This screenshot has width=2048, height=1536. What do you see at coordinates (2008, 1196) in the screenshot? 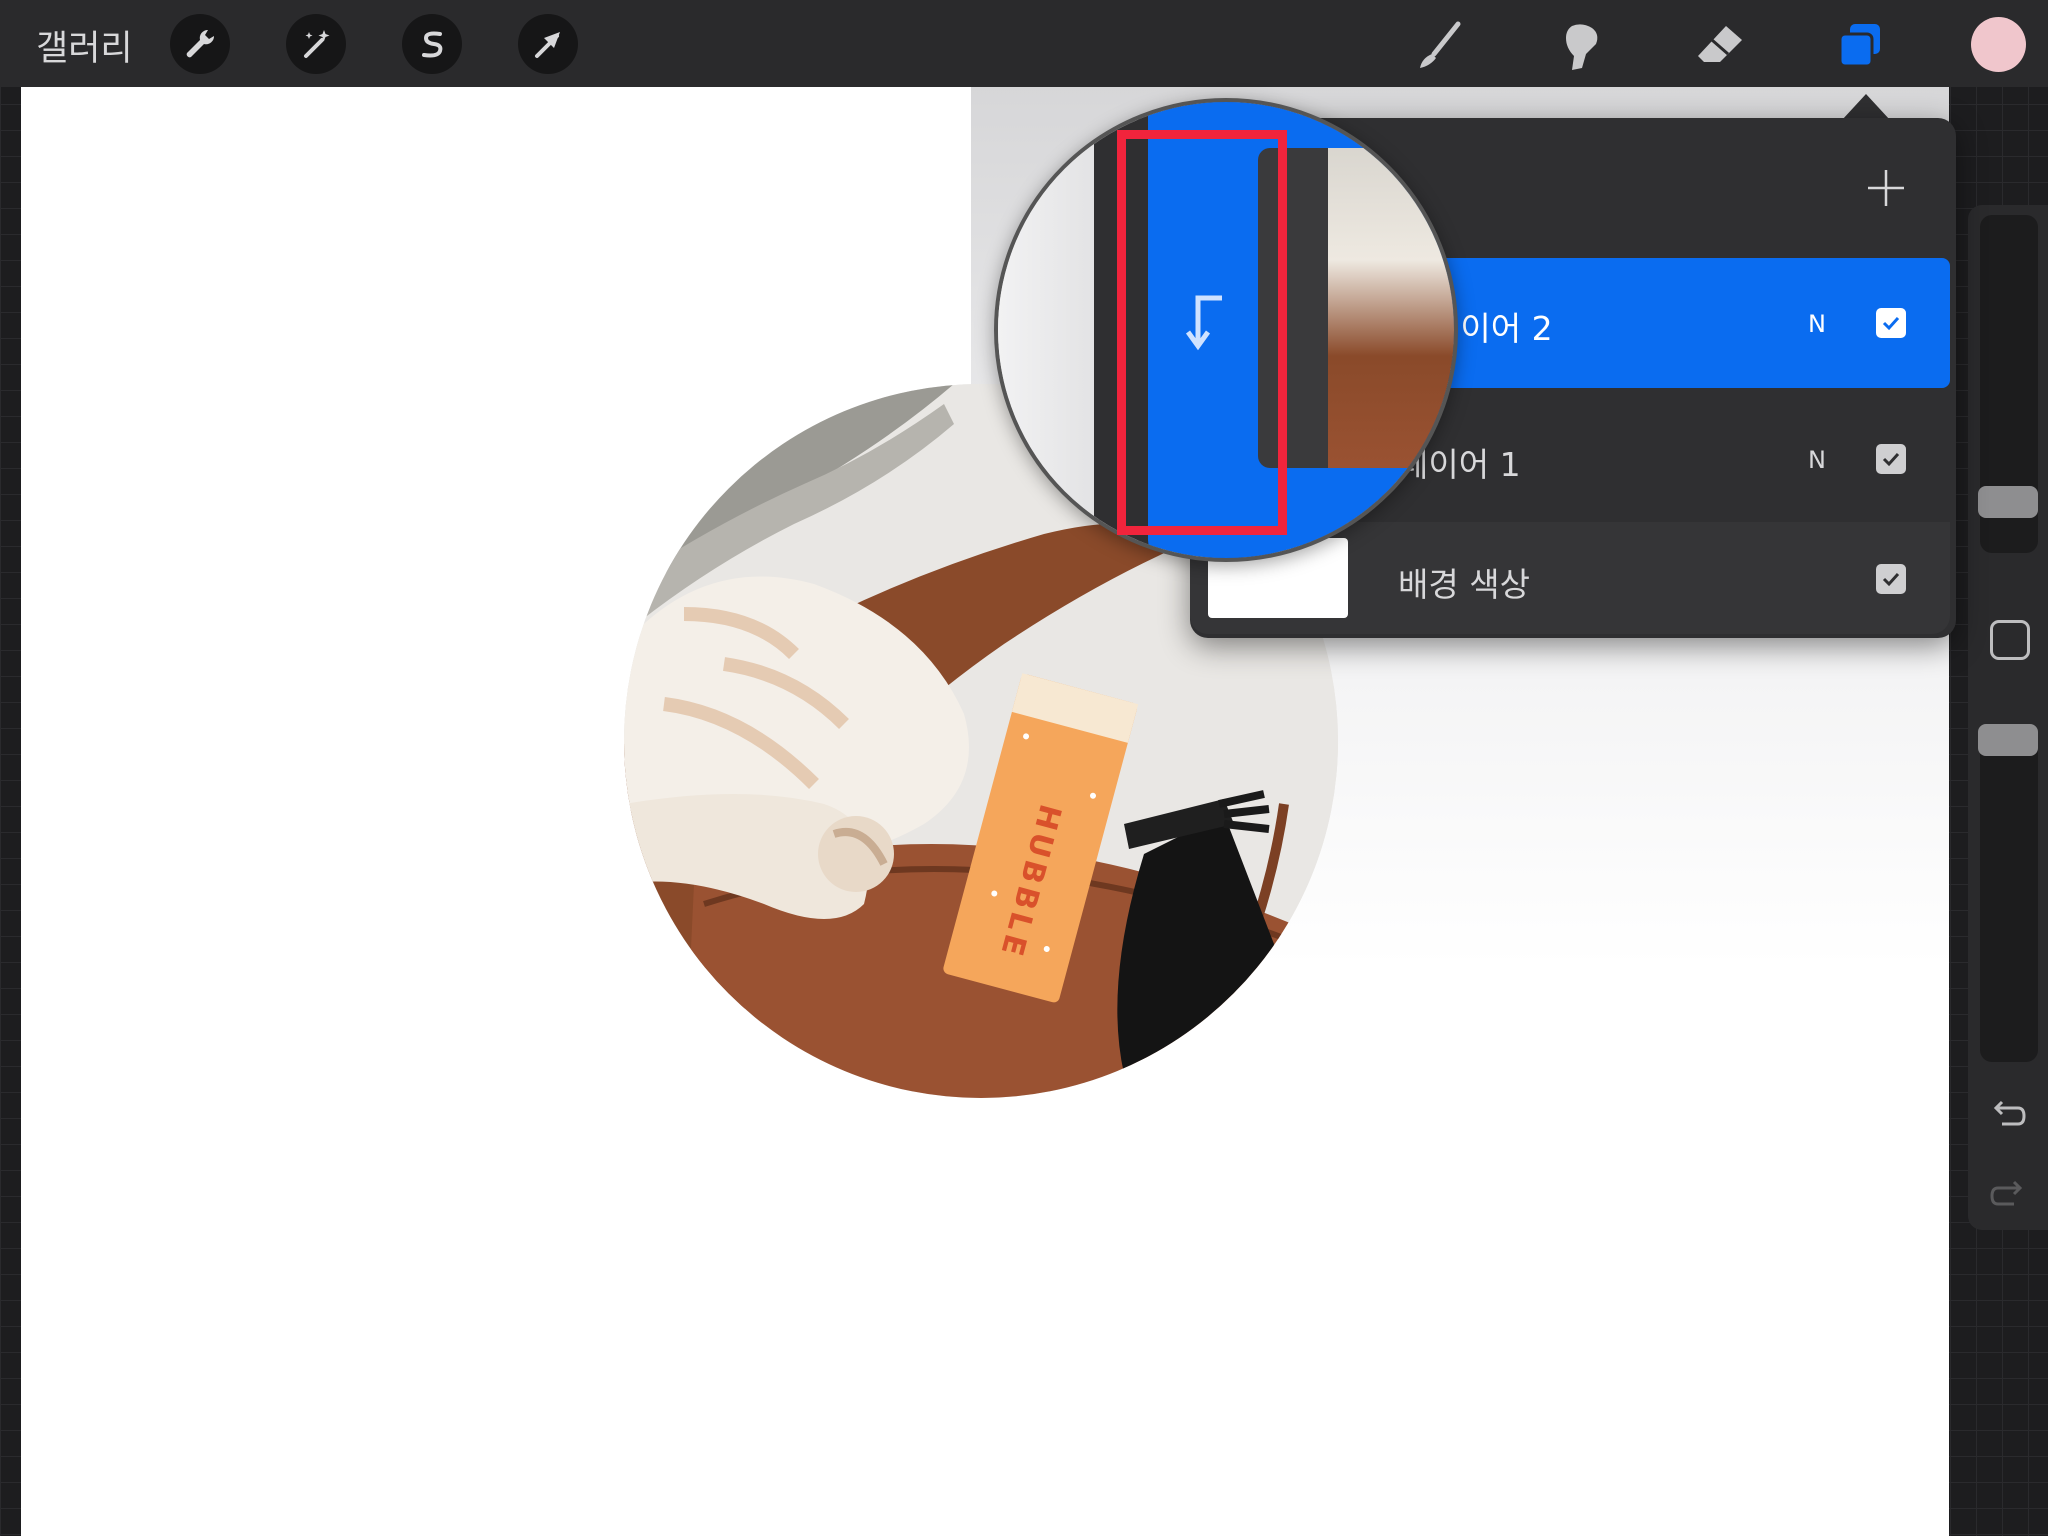
I see `redo-icon` at bounding box center [2008, 1196].